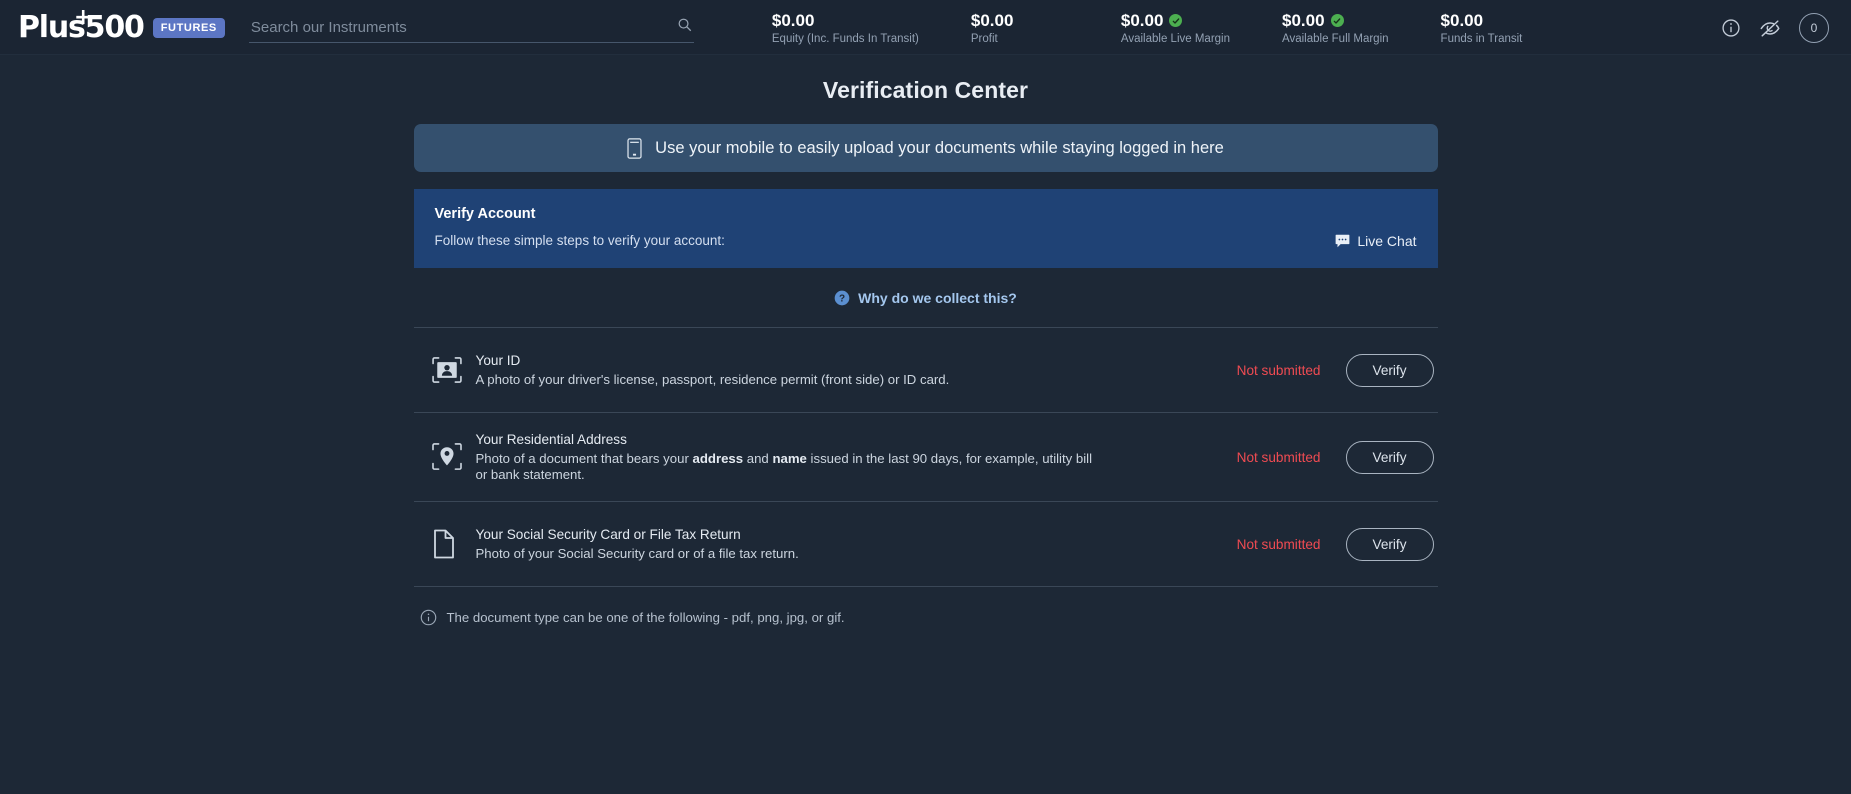  What do you see at coordinates (925, 90) in the screenshot?
I see `page-title: Verification Center` at bounding box center [925, 90].